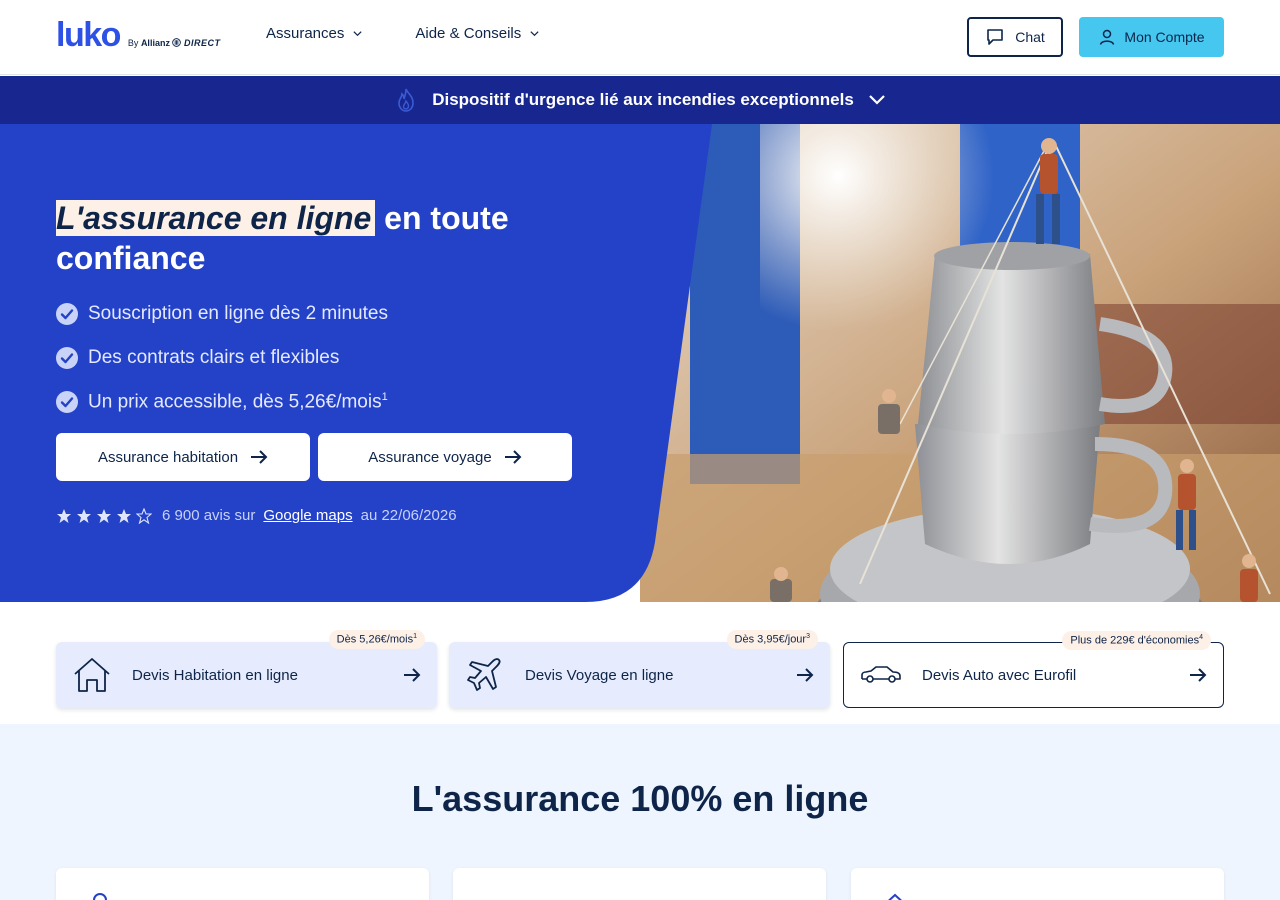 This screenshot has width=1280, height=900. I want to click on home-quote-label: Devis Habitation en ligne, so click(215, 675).